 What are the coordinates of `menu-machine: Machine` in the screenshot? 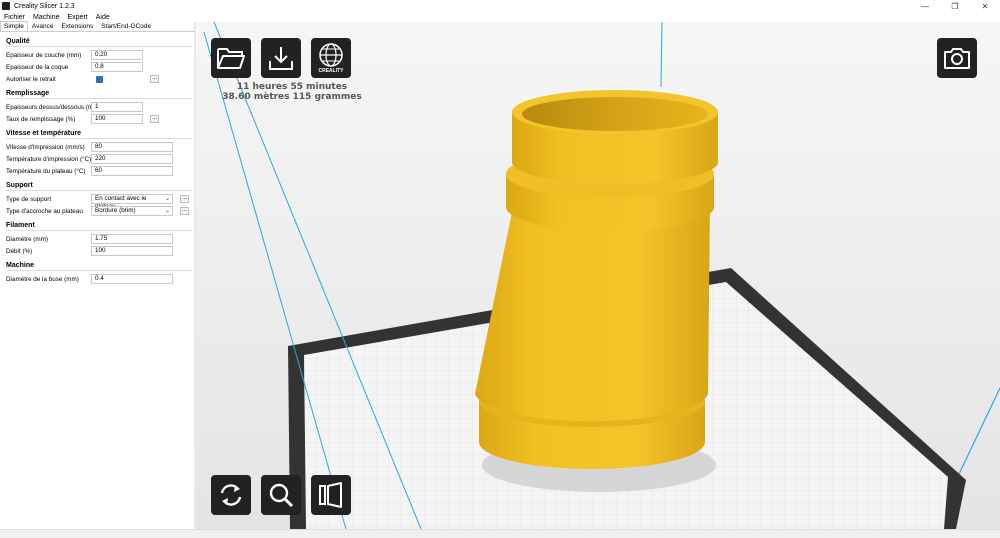 It's located at (46, 17).